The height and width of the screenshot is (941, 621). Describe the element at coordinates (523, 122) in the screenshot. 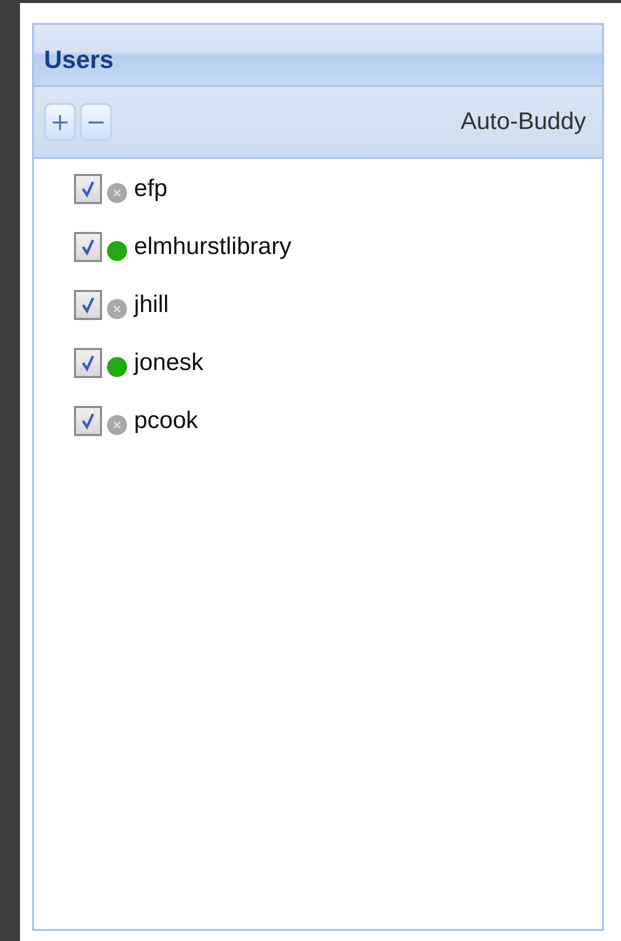

I see `auto-buddy-label: Auto-Buddy` at that location.